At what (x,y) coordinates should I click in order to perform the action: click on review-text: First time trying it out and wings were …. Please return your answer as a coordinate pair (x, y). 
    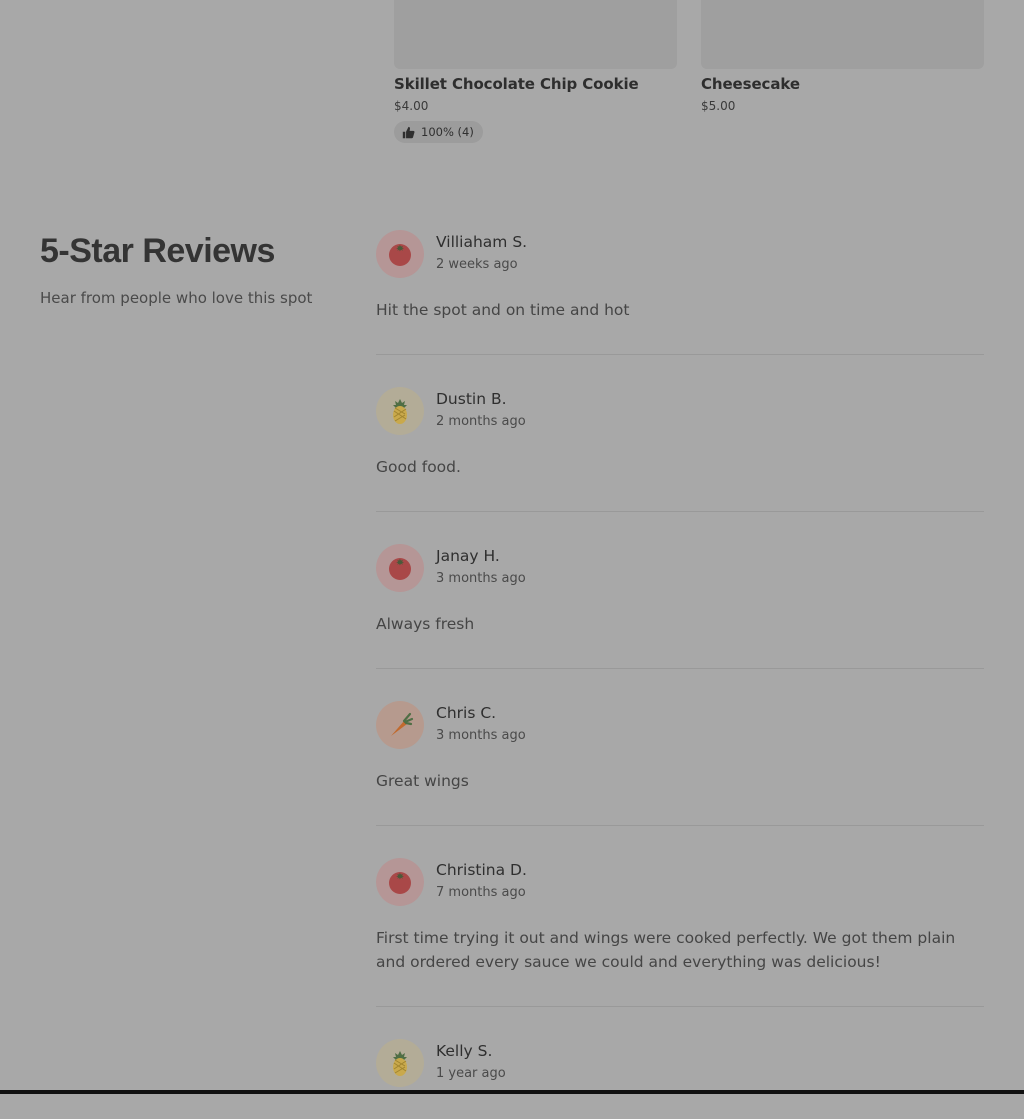
    Looking at the image, I should click on (666, 950).